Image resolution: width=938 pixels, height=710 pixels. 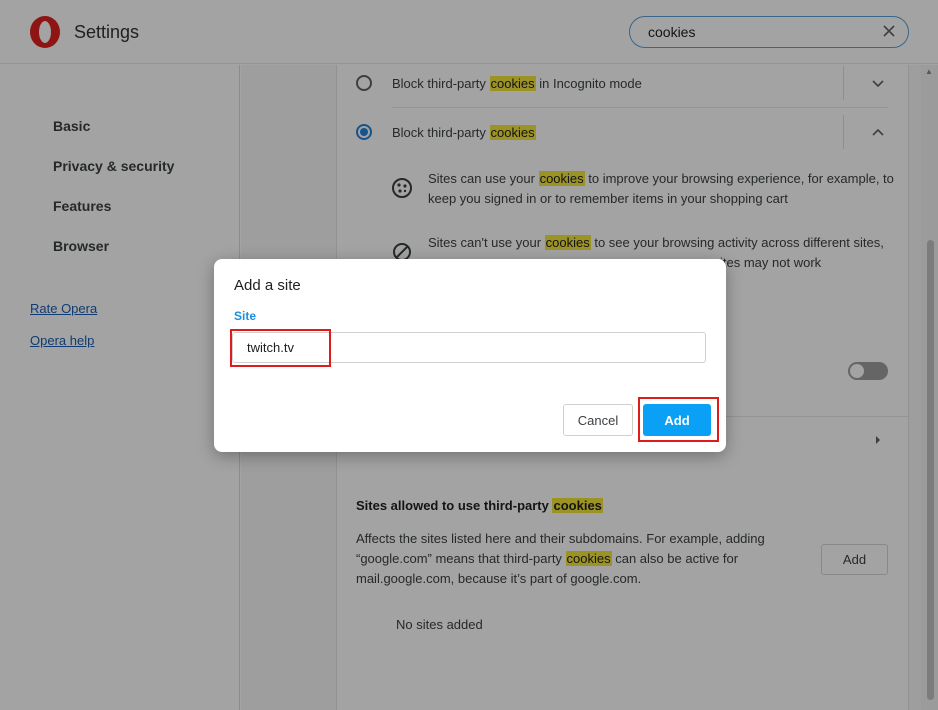 What do you see at coordinates (469, 347) in the screenshot?
I see `site-input` at bounding box center [469, 347].